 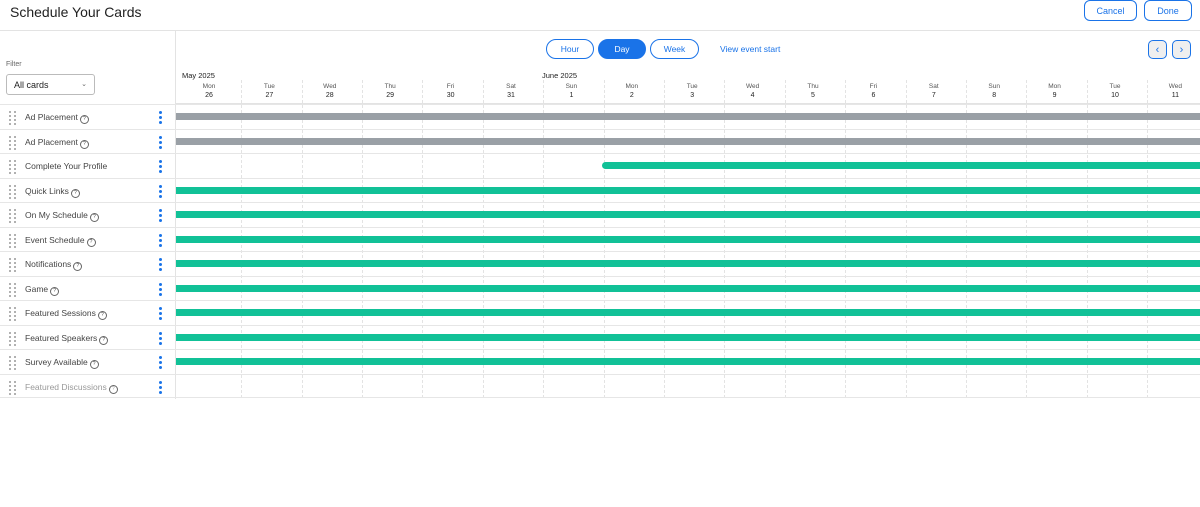 I want to click on filter-value: All cards, so click(x=31, y=84).